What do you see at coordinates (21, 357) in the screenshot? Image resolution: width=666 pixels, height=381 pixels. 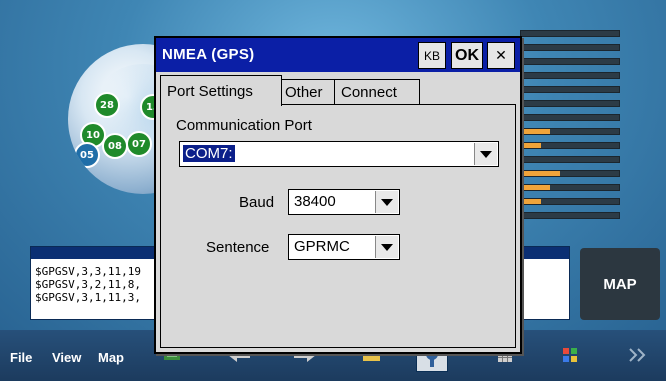 I see `menu-file: File` at bounding box center [21, 357].